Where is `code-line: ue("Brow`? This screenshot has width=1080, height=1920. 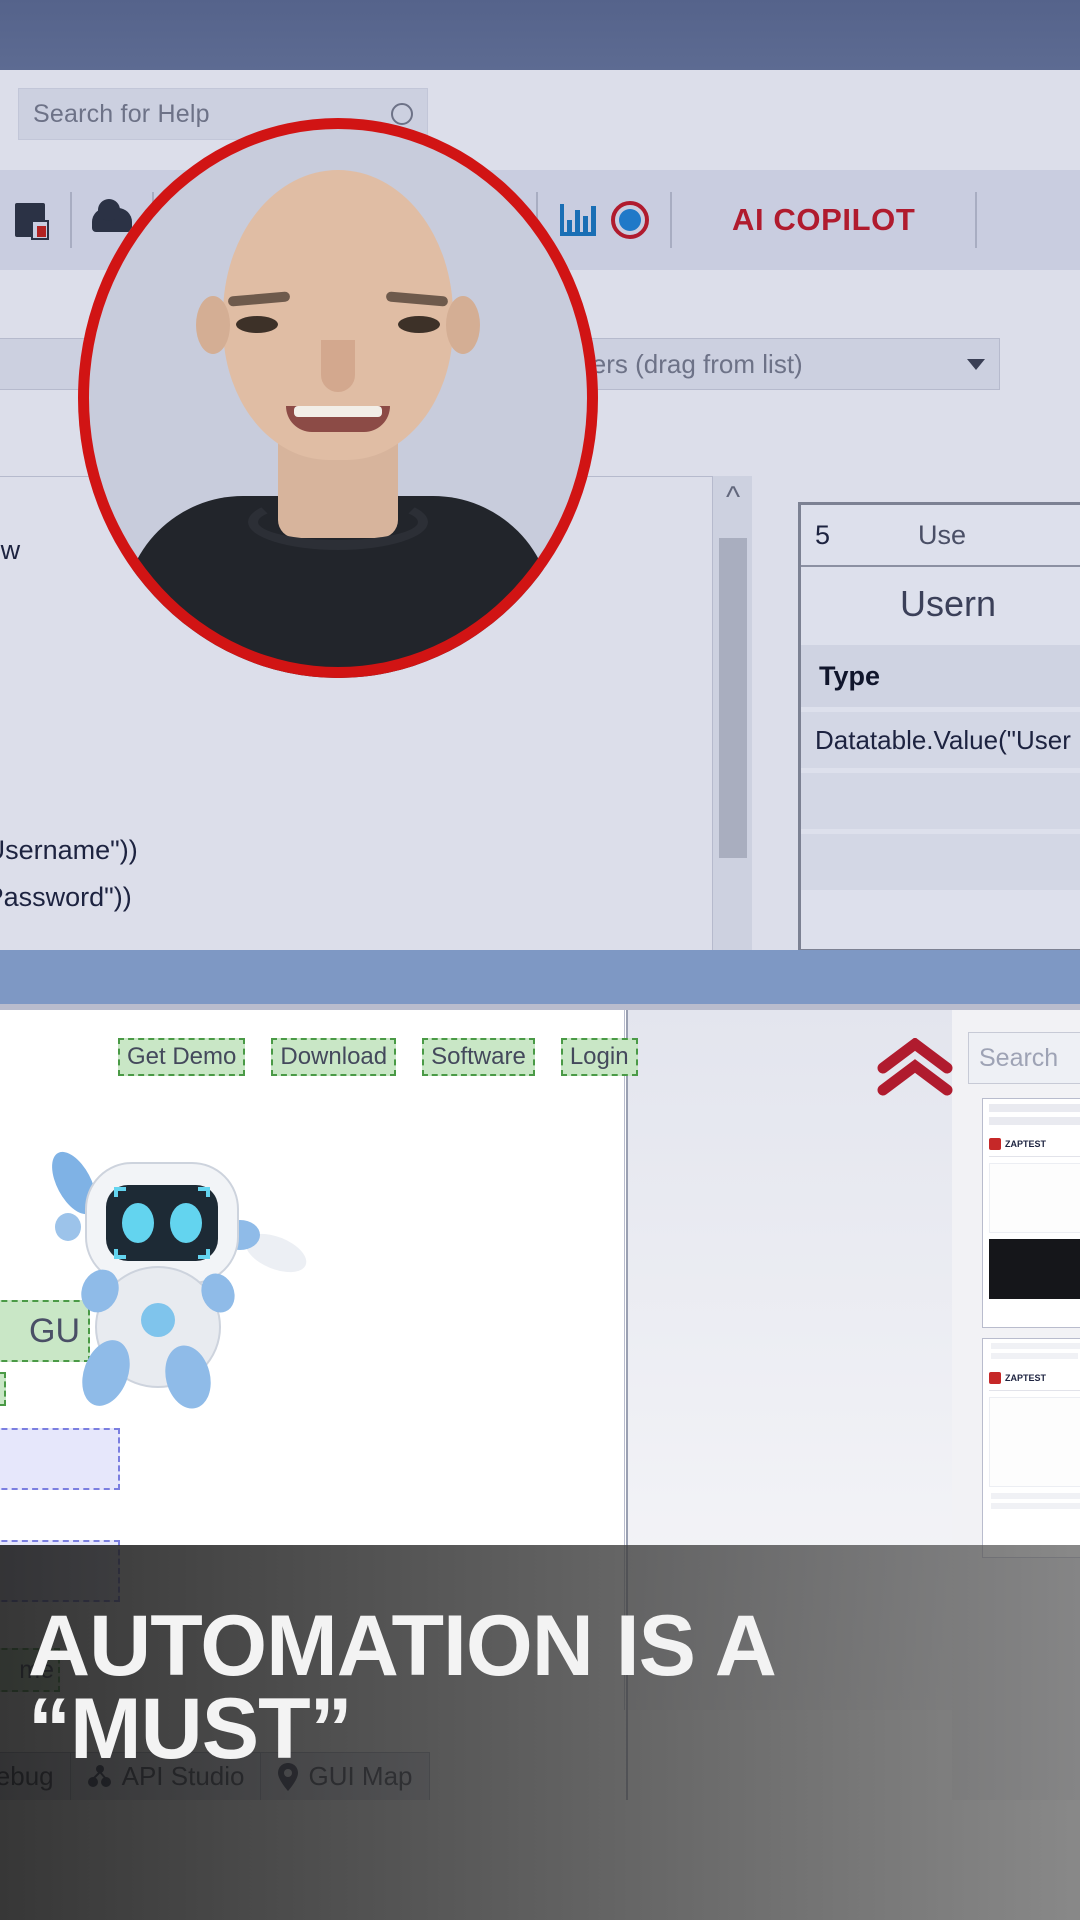
code-line: ue("Brow is located at coordinates (10, 550).